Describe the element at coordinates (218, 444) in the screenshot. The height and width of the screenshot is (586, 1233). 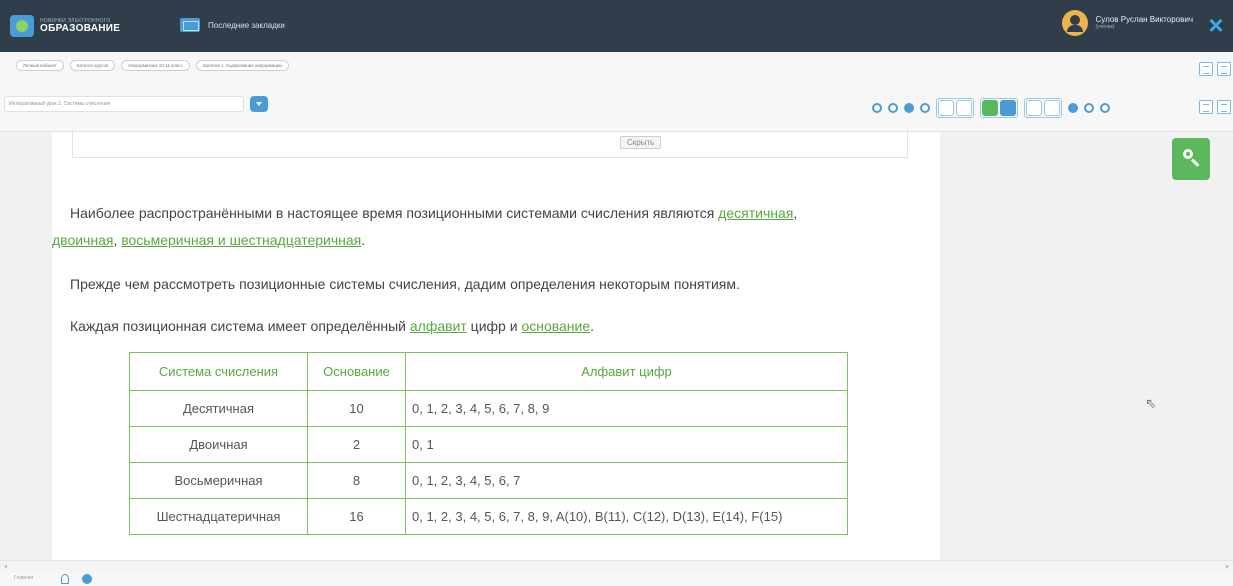
I see `table-cell: Двоичная` at that location.